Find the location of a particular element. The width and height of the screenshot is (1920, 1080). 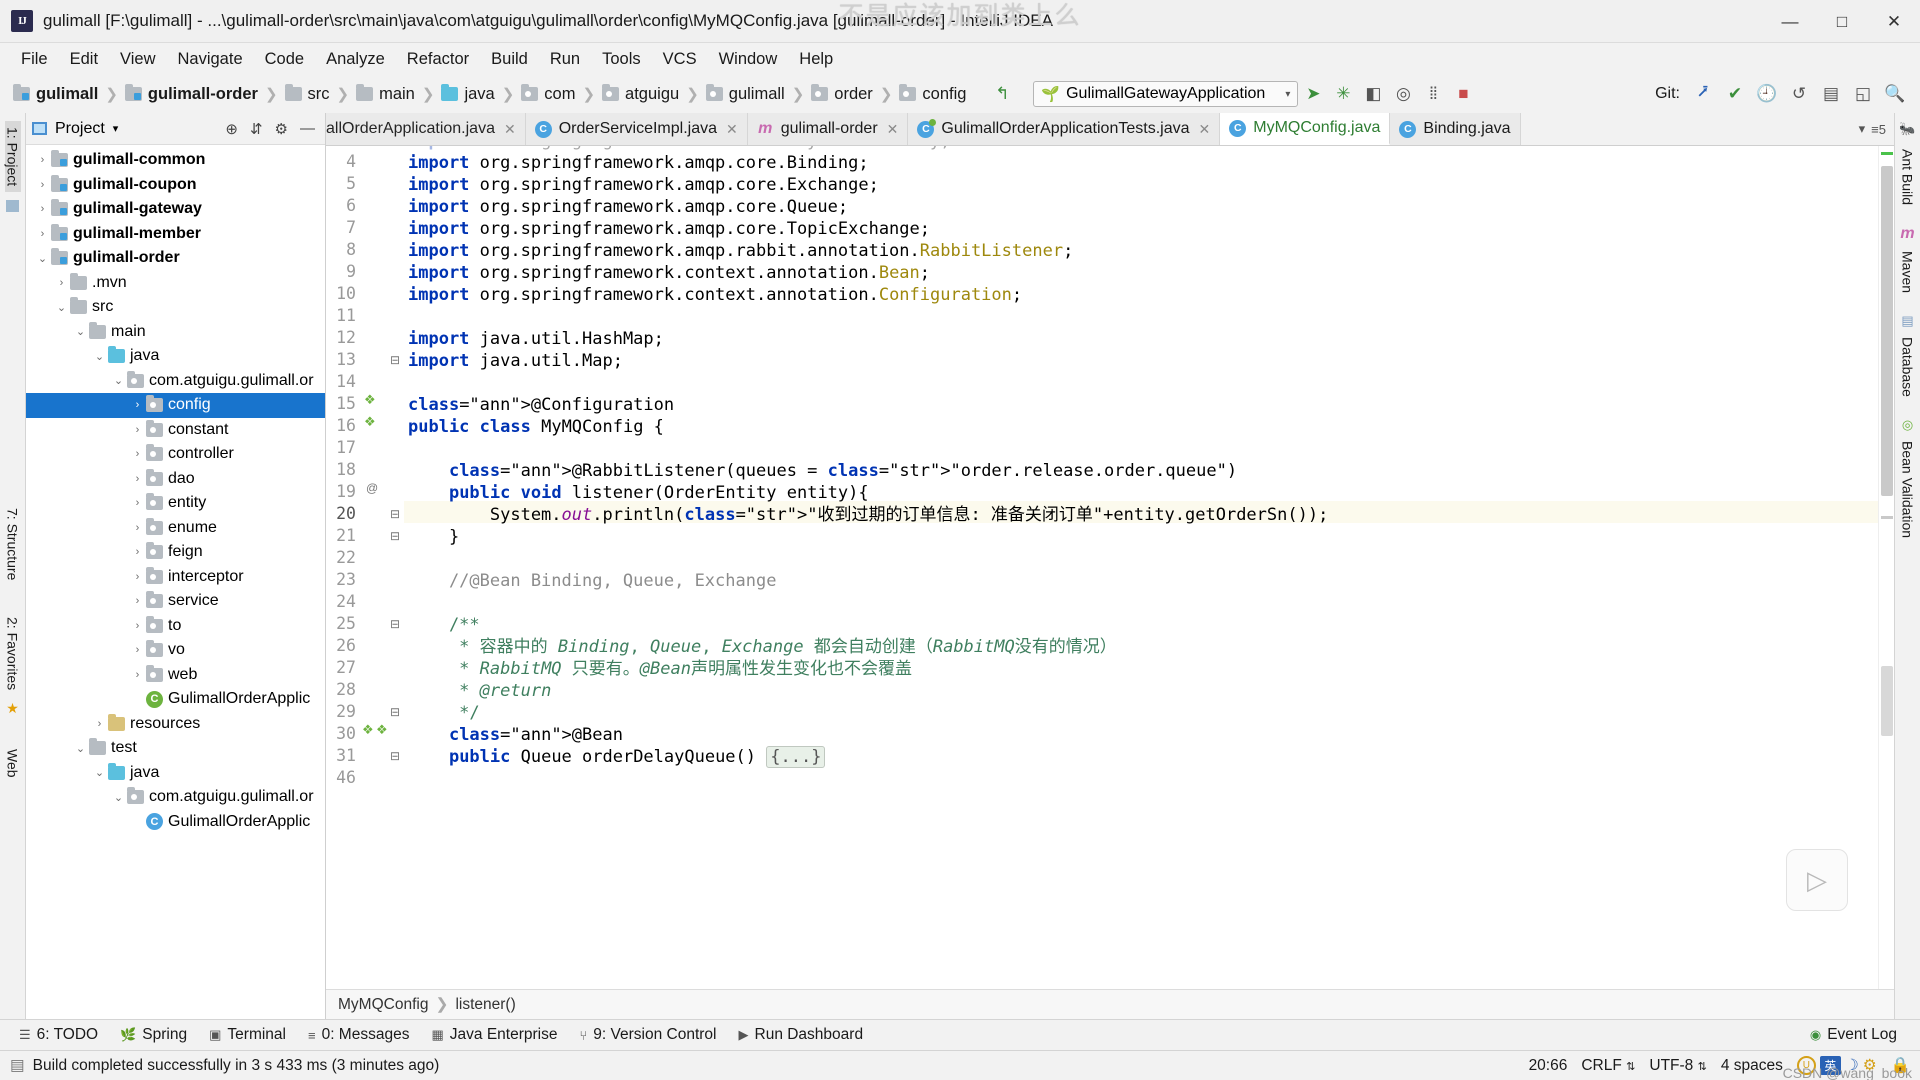

tree-item-enume: › enume is located at coordinates (175, 528).